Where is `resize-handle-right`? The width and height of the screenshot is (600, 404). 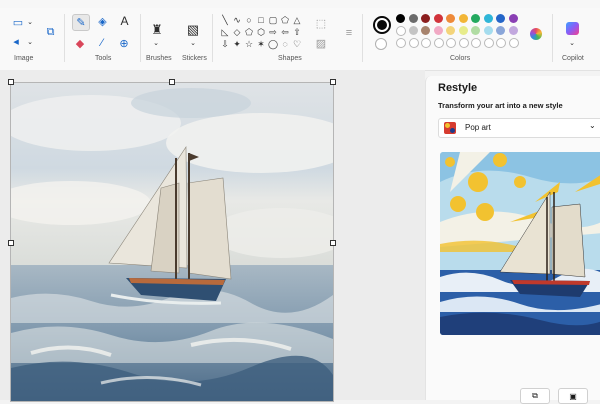
resize-handle-right is located at coordinates (333, 243).